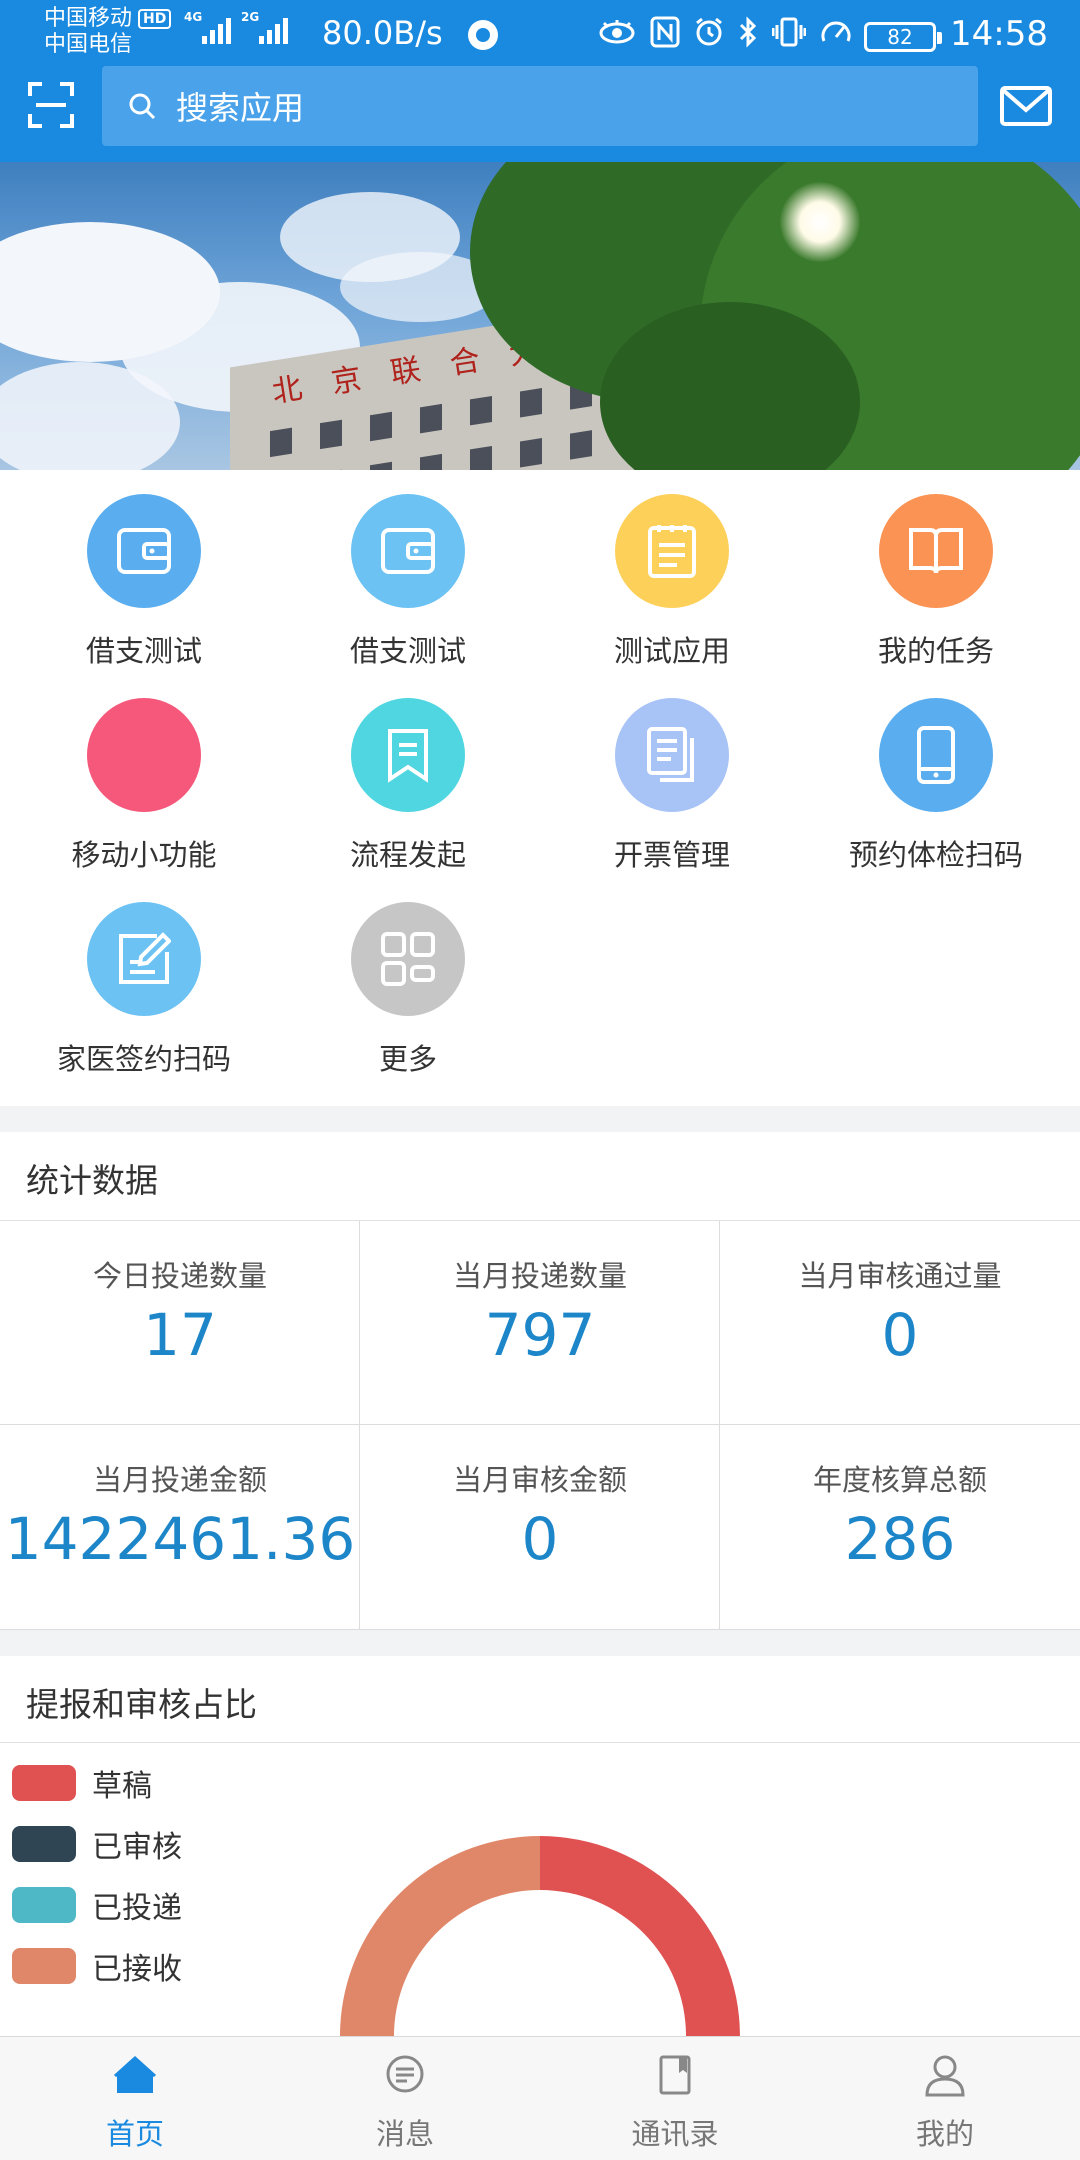  Describe the element at coordinates (936, 551) in the screenshot. I see `book-icon` at that location.